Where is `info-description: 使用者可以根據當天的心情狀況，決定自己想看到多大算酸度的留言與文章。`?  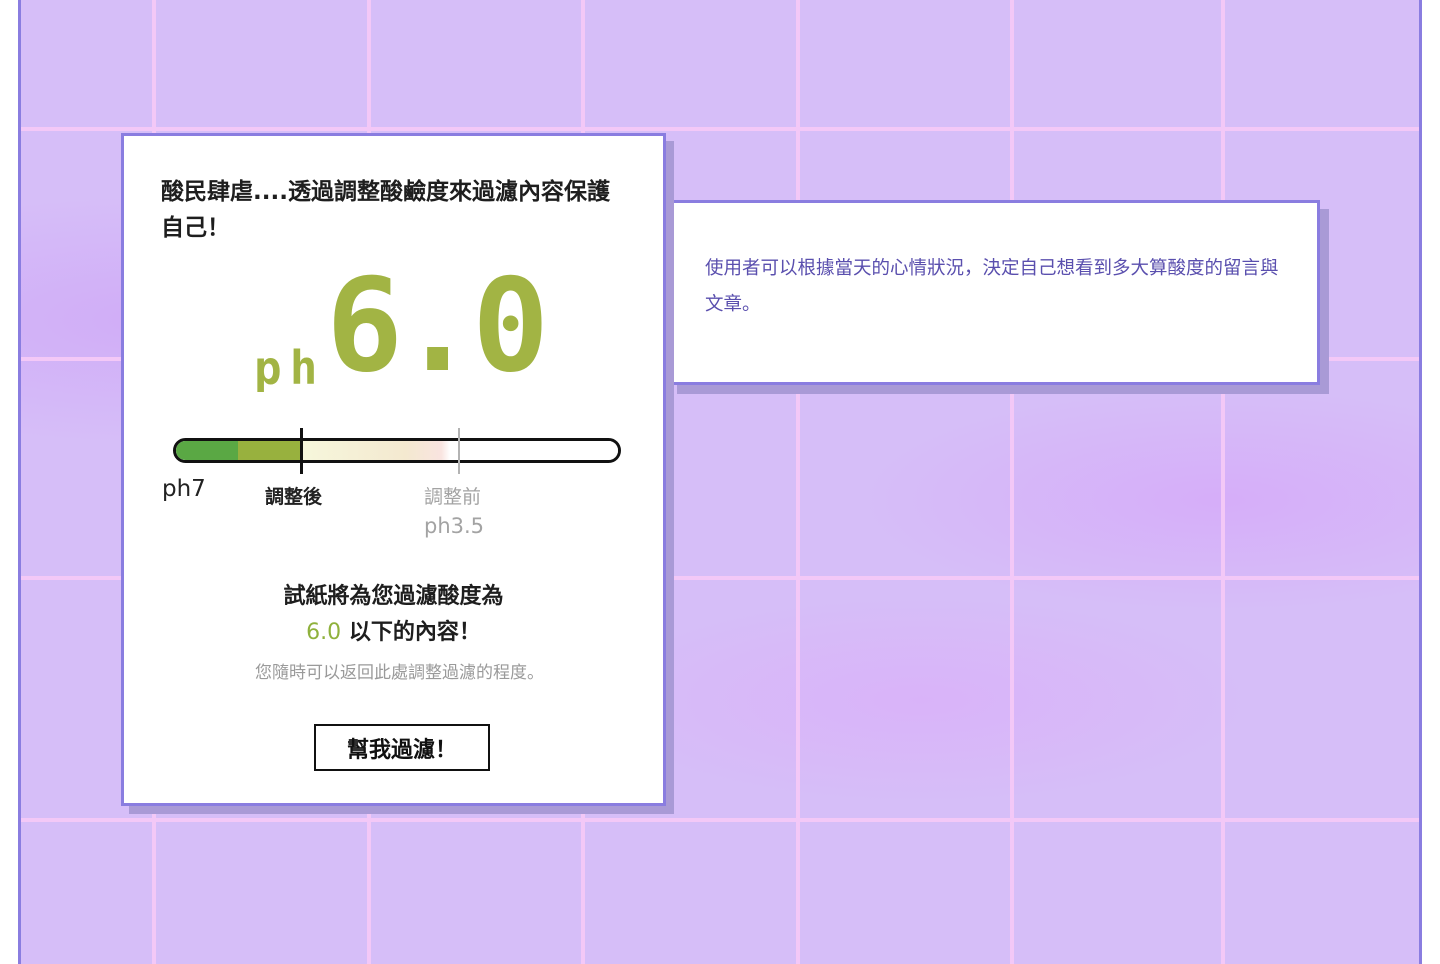
info-description: 使用者可以根據當天的心情狀況，決定自己想看到多大算酸度的留言與文章。 is located at coordinates (992, 286).